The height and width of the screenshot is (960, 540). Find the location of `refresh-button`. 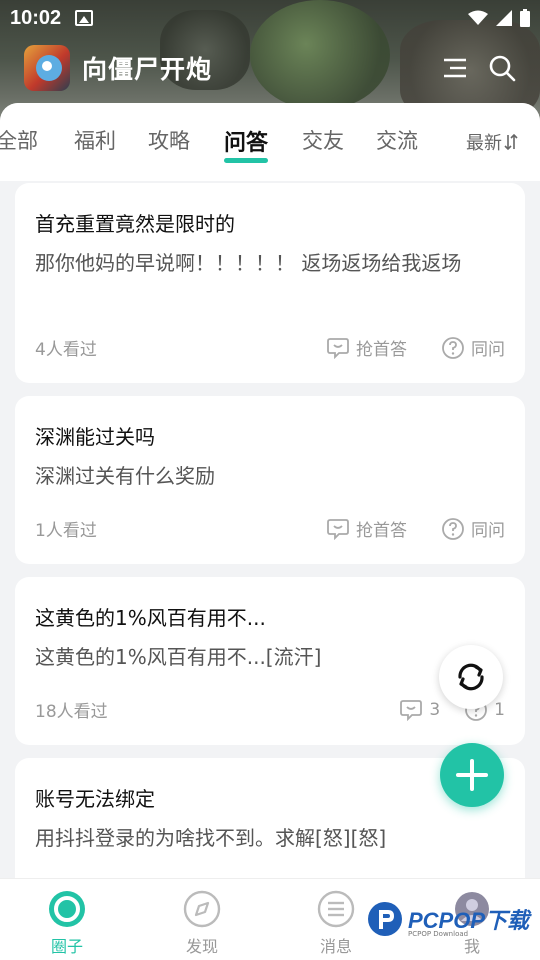

refresh-button is located at coordinates (471, 677).